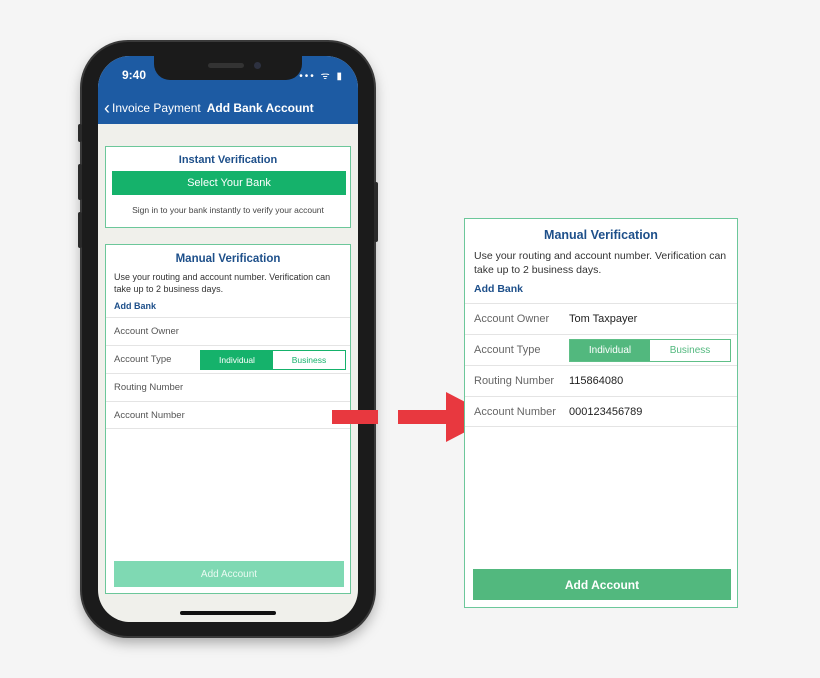 The image size is (820, 678). What do you see at coordinates (146, 331) in the screenshot?
I see `account-owner-label: Account Owner` at bounding box center [146, 331].